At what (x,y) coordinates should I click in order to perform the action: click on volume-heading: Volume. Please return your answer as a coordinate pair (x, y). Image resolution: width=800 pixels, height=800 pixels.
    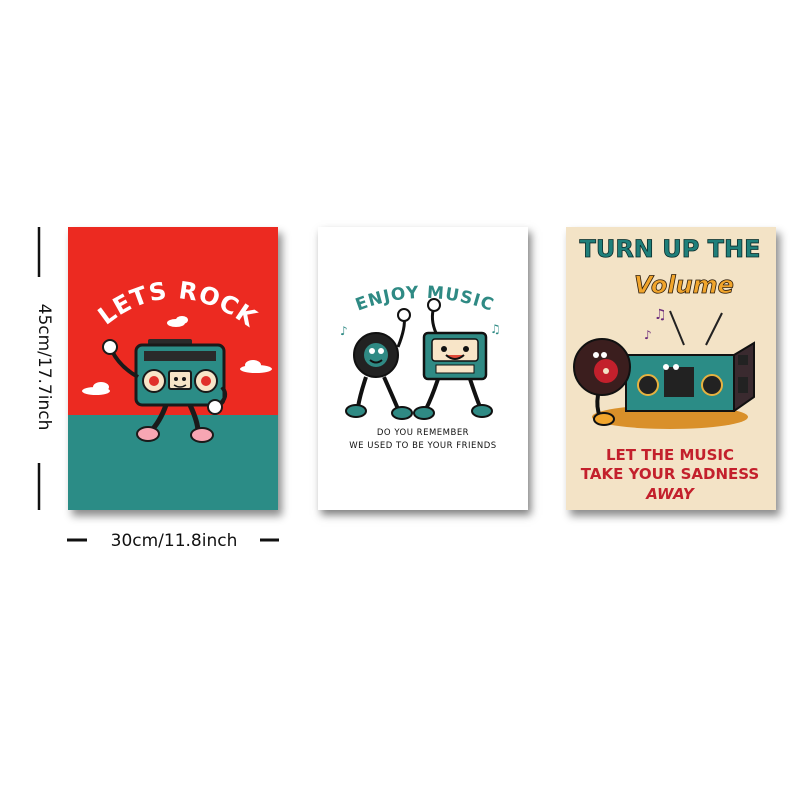
    Looking at the image, I should click on (684, 285).